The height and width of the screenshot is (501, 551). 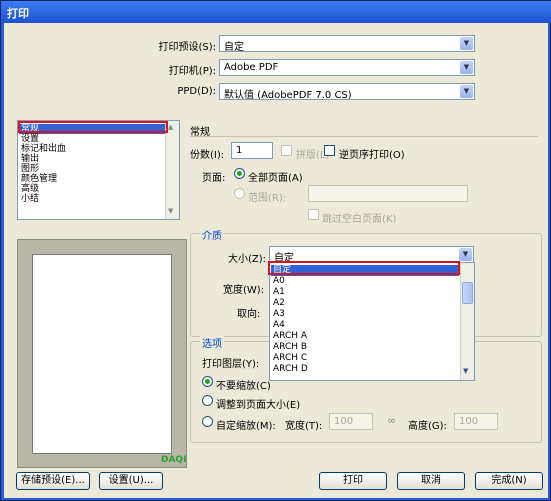 I want to click on size-option: A1, so click(x=365, y=292).